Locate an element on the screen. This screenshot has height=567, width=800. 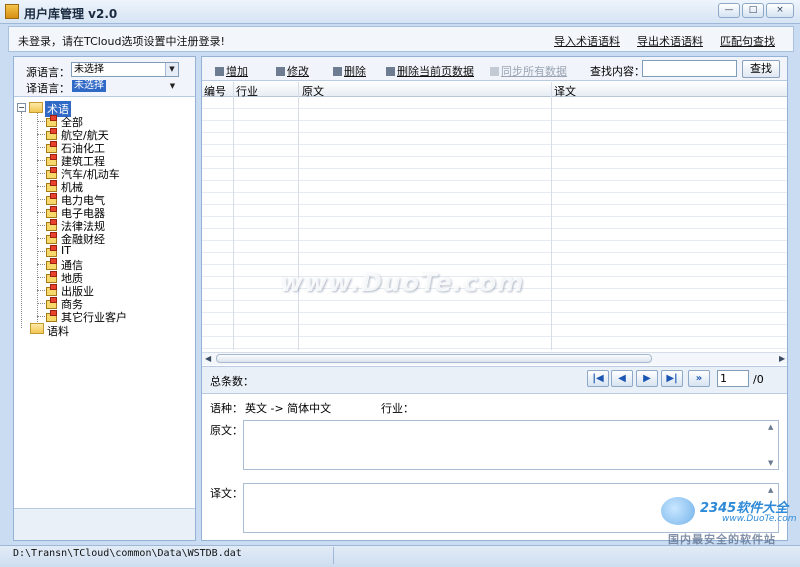
source-text-area is located at coordinates (511, 445).